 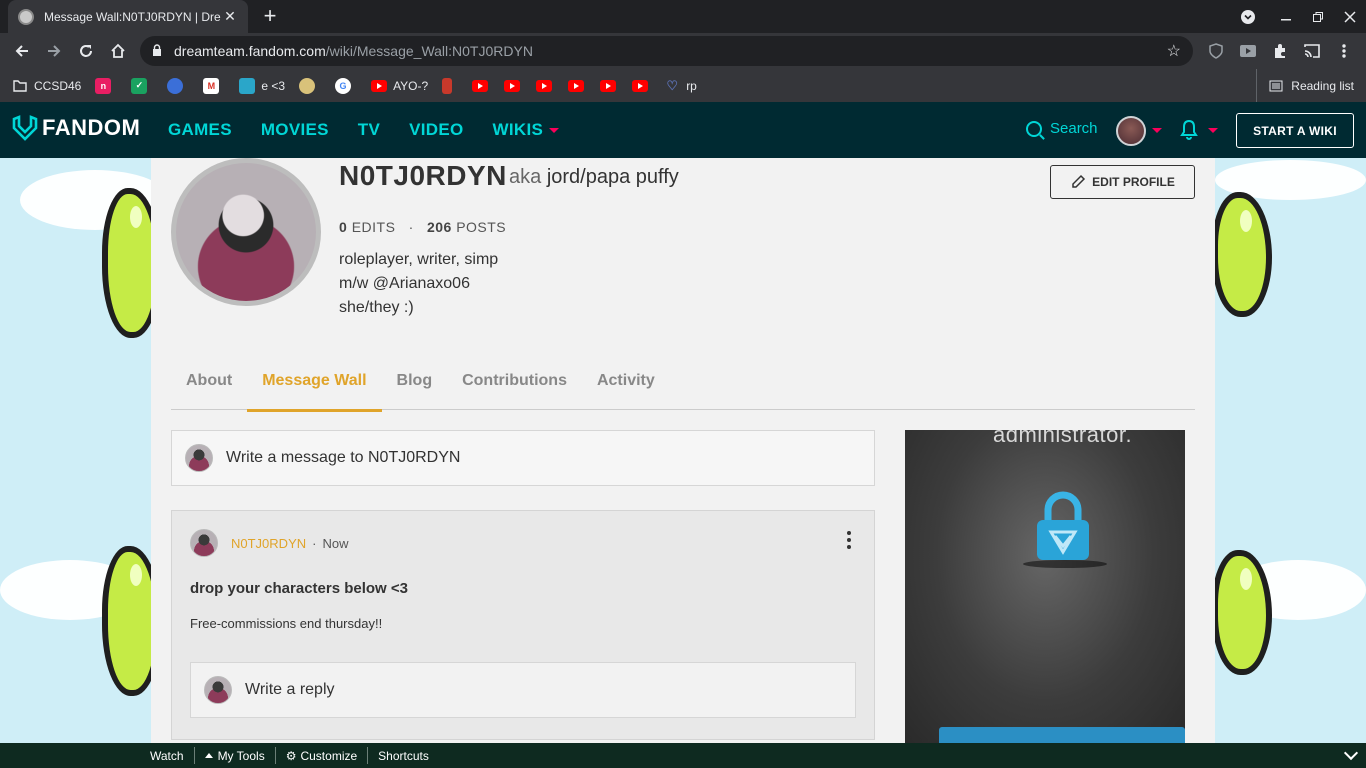 I want to click on reply-input: Write a reply, so click(x=523, y=690).